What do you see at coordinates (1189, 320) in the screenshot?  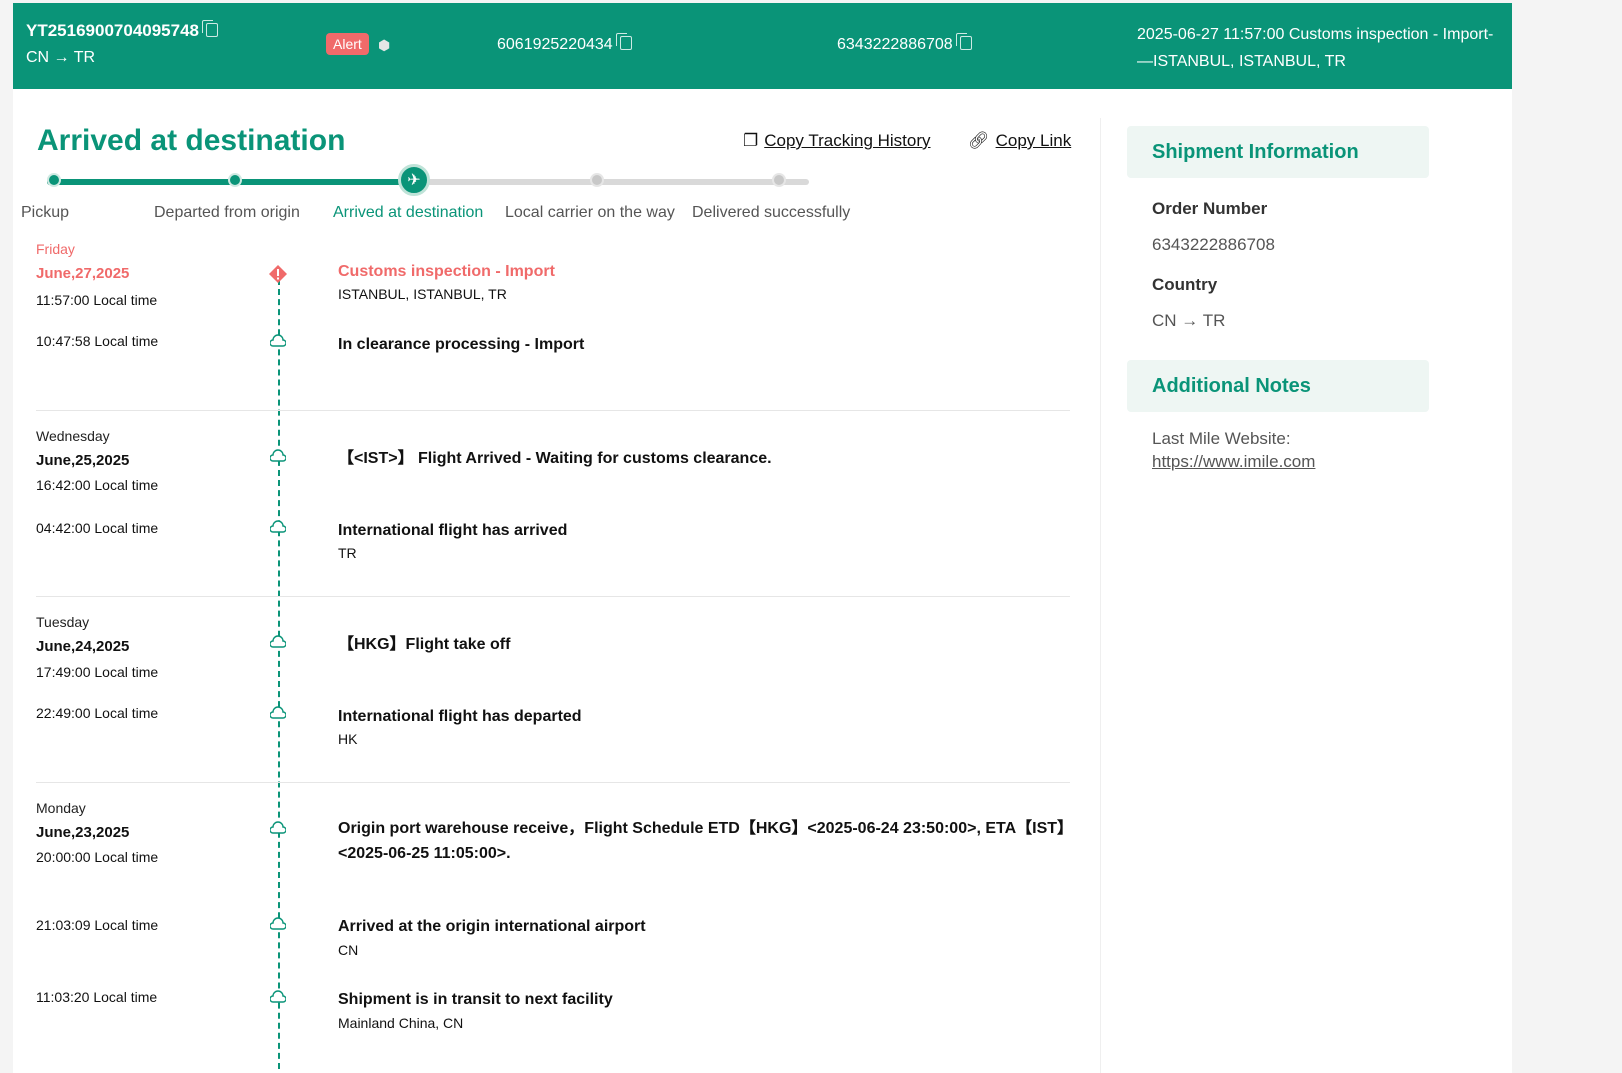 I see `country-value: CN → TR` at bounding box center [1189, 320].